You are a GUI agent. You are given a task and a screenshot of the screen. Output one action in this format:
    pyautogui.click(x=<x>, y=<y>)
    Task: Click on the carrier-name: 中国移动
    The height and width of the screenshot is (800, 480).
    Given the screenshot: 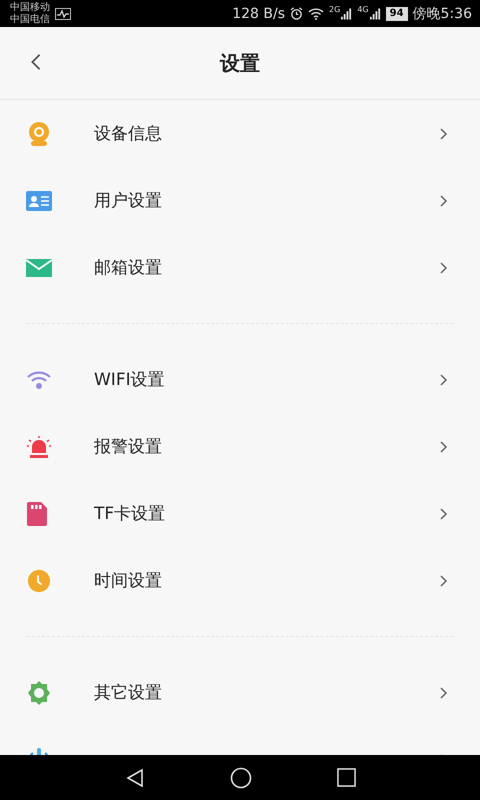 What is the action you would take?
    pyautogui.click(x=30, y=8)
    